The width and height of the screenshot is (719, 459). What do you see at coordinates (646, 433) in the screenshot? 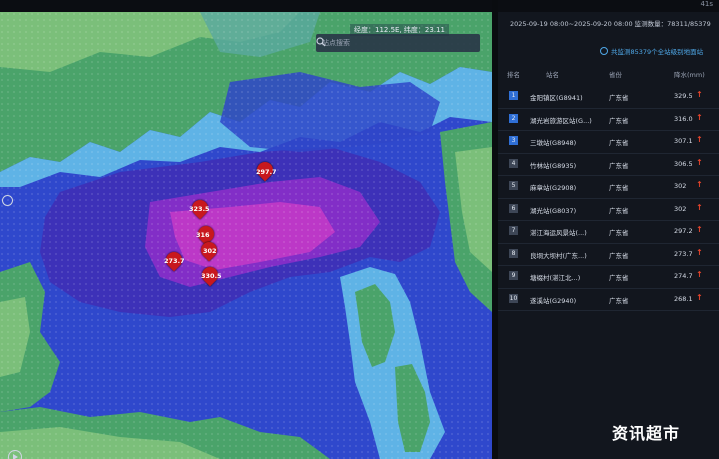
I see `watermark: 资讯超市` at bounding box center [646, 433].